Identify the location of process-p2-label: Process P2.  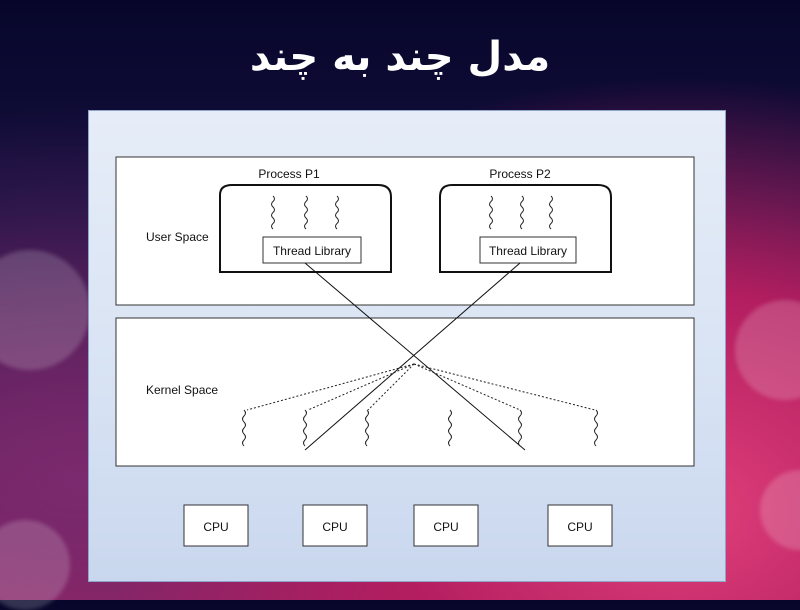
(520, 174).